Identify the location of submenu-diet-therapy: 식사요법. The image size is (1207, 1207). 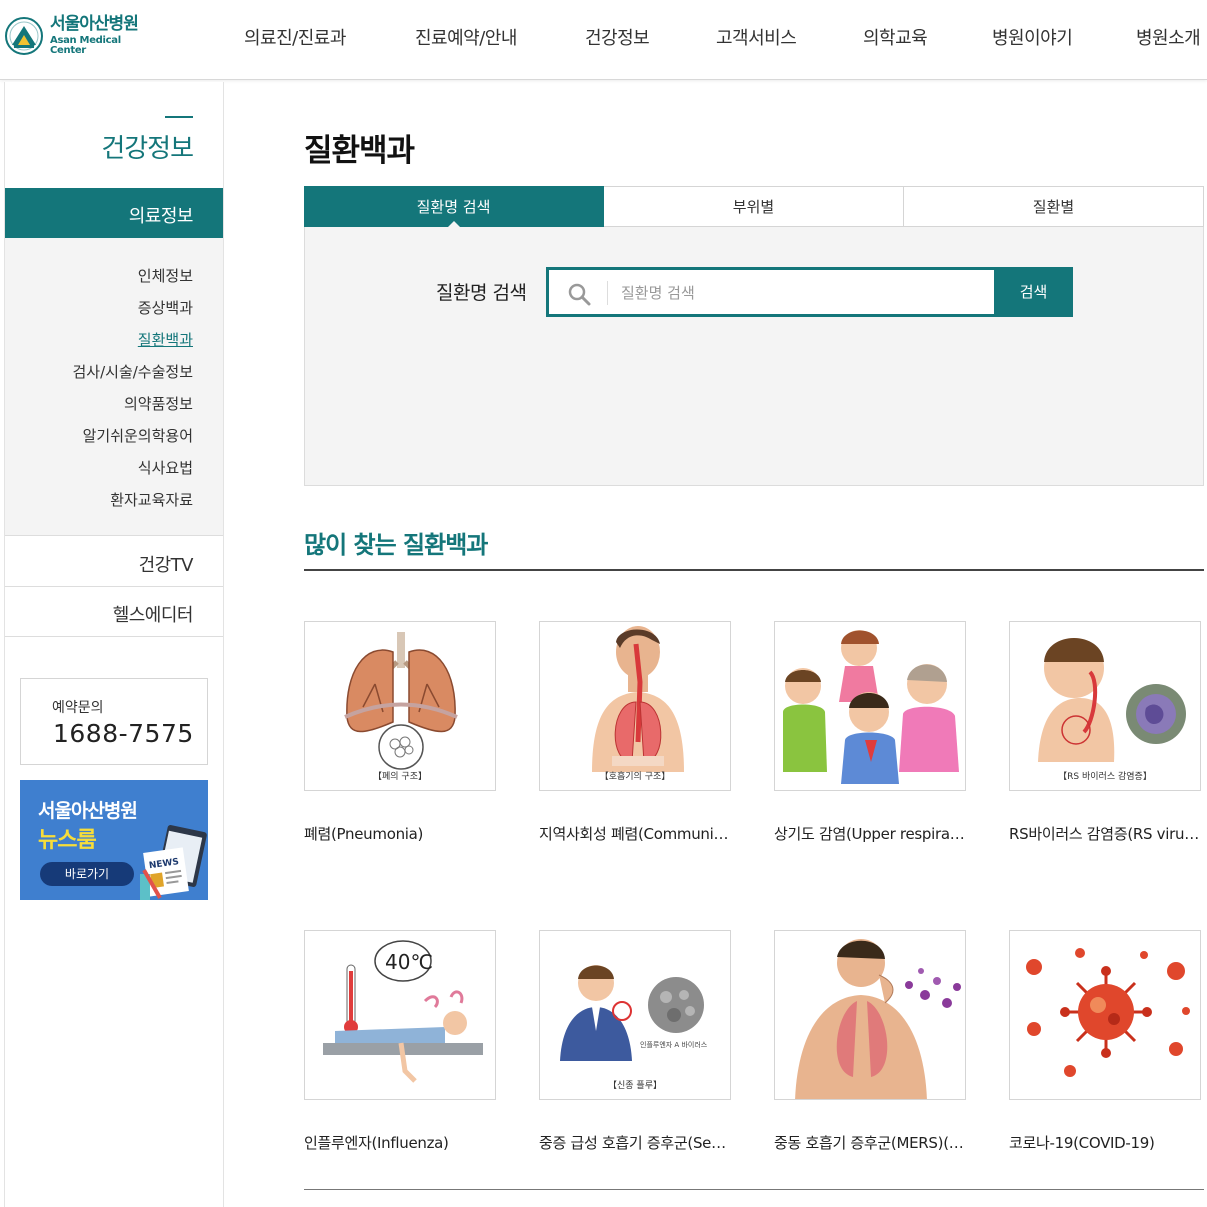
(165, 467).